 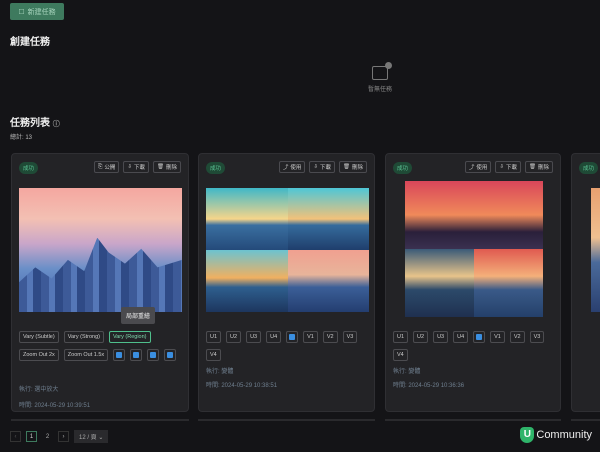 I want to click on info-icon: ⓘ, so click(x=56, y=124).